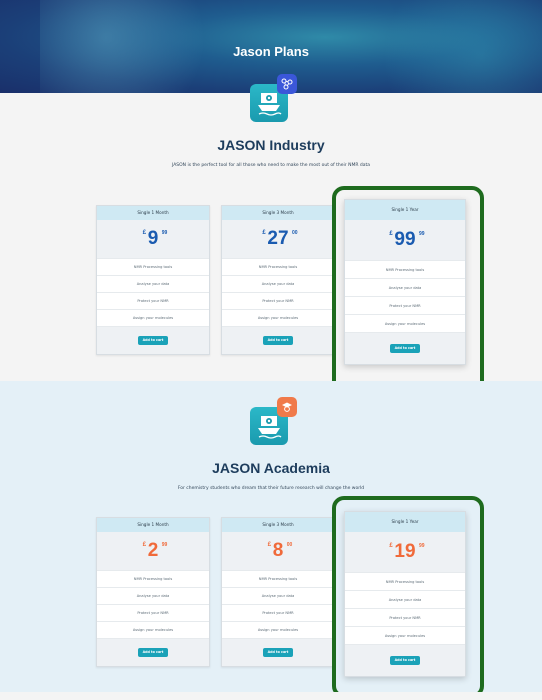  I want to click on plan-price: £ 8 00, so click(278, 551).